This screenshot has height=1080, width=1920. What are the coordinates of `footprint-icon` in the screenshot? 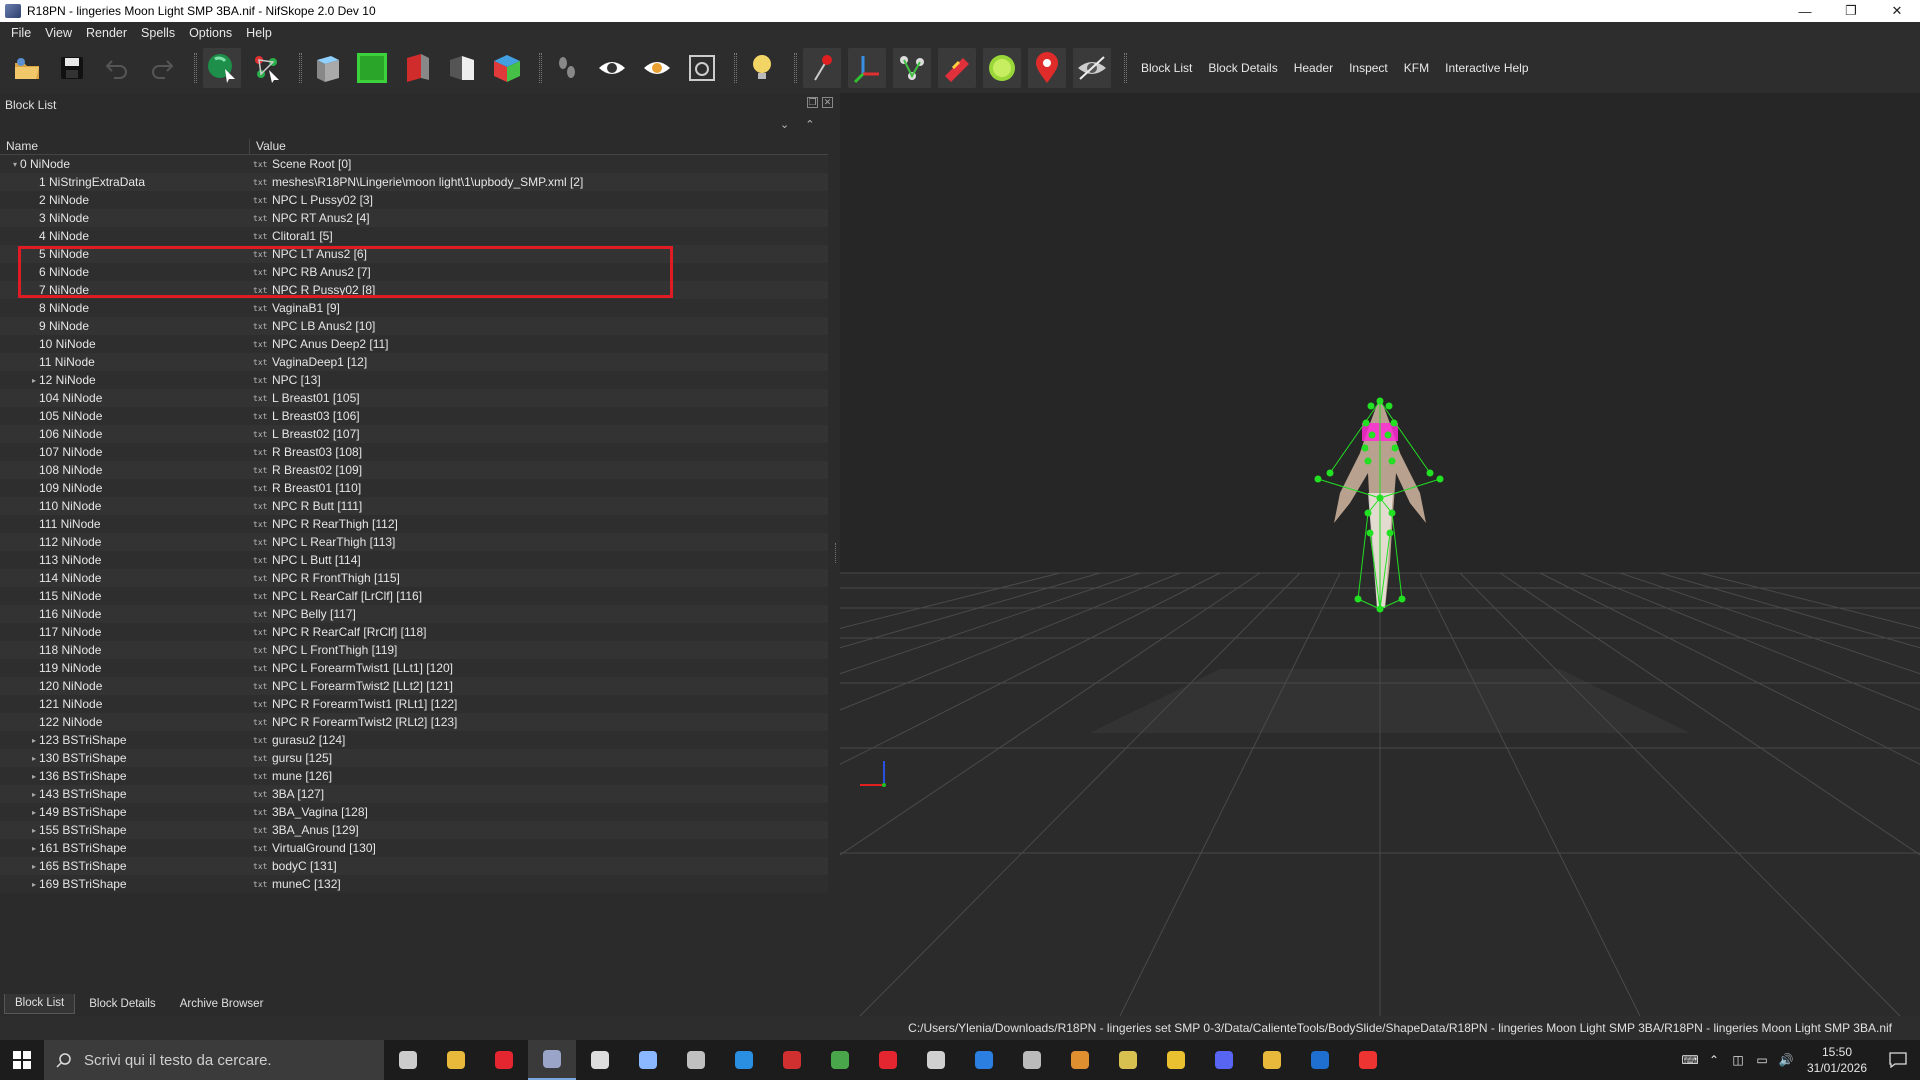 It's located at (567, 68).